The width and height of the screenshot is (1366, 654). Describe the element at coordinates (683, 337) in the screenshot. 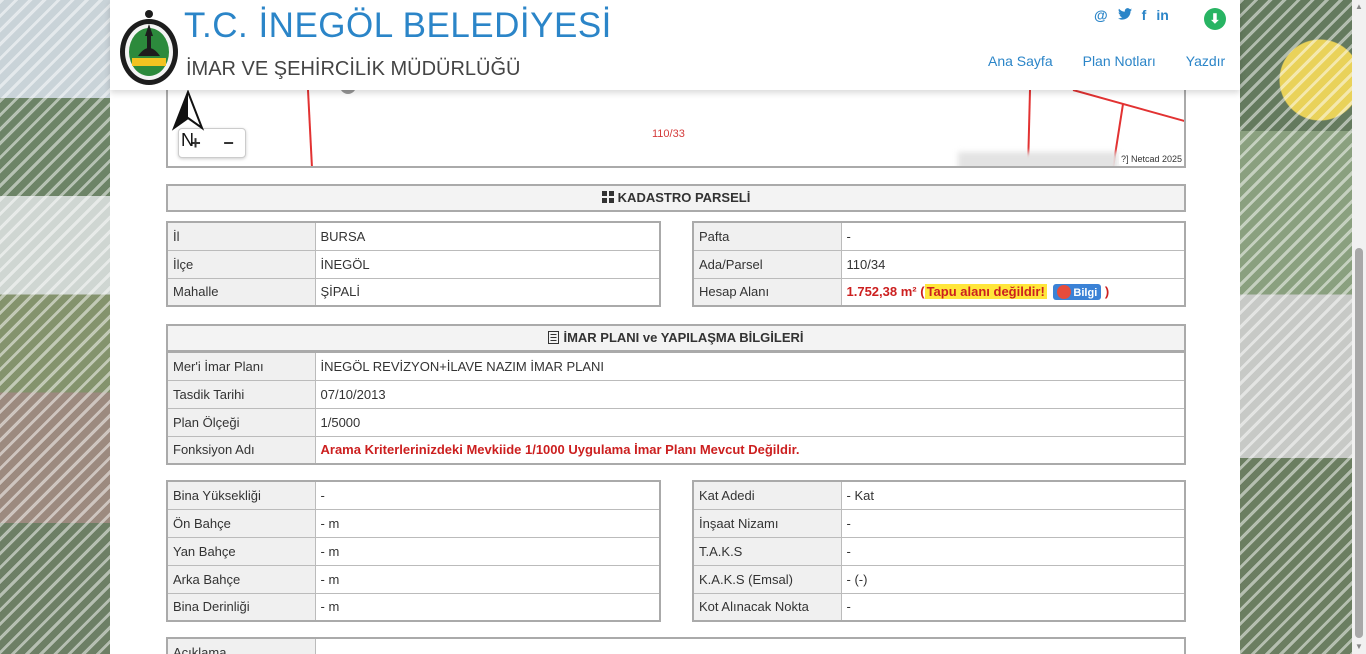

I see `imar-title: İMAR PLANI ve YAPILAŞMA BİLGİLERİ` at that location.